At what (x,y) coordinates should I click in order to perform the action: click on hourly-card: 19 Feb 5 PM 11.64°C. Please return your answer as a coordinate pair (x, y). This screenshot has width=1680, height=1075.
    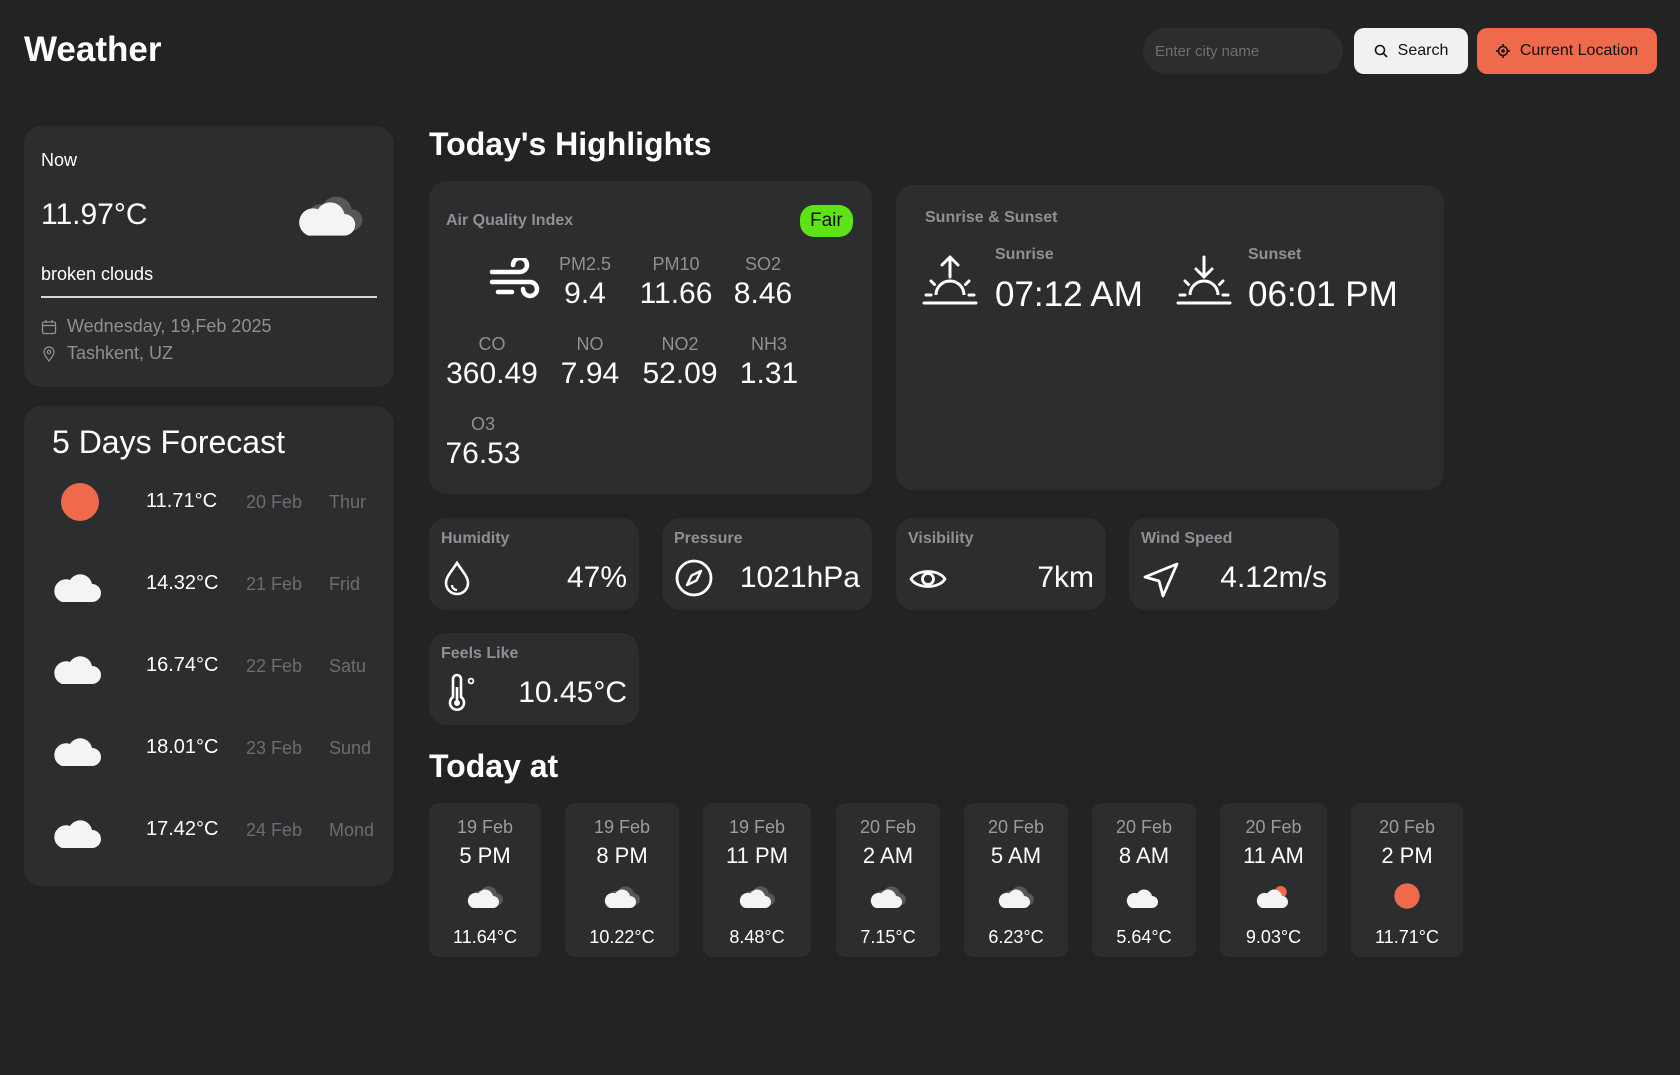
    Looking at the image, I should click on (485, 880).